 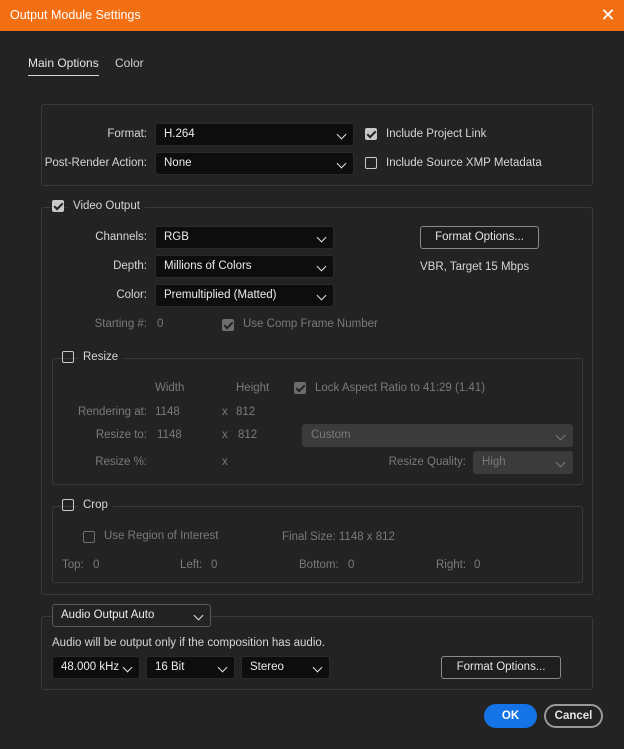 What do you see at coordinates (90, 667) in the screenshot?
I see `audio-rate-value: 48.000 kHz` at bounding box center [90, 667].